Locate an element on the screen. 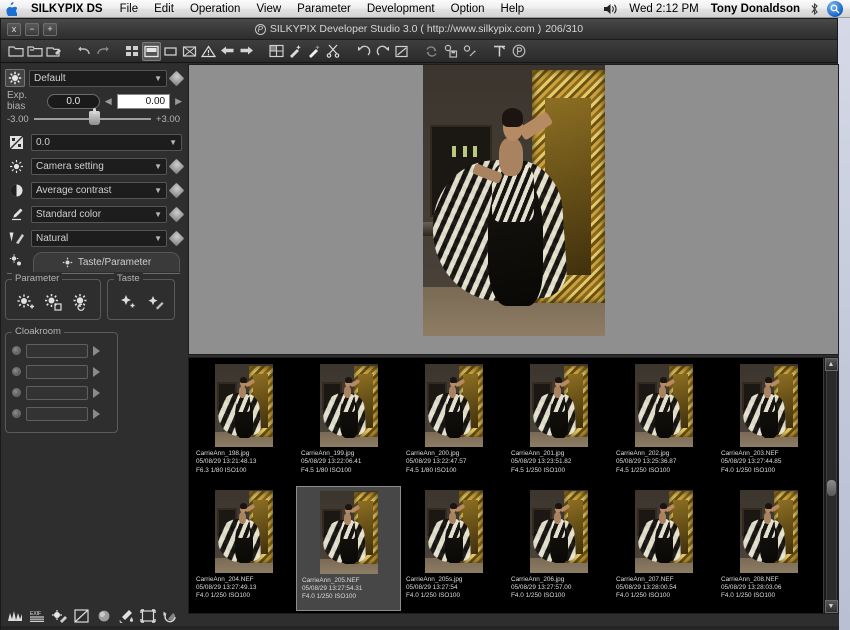 The image size is (850, 630). histogram-icon is located at coordinates (15, 615).